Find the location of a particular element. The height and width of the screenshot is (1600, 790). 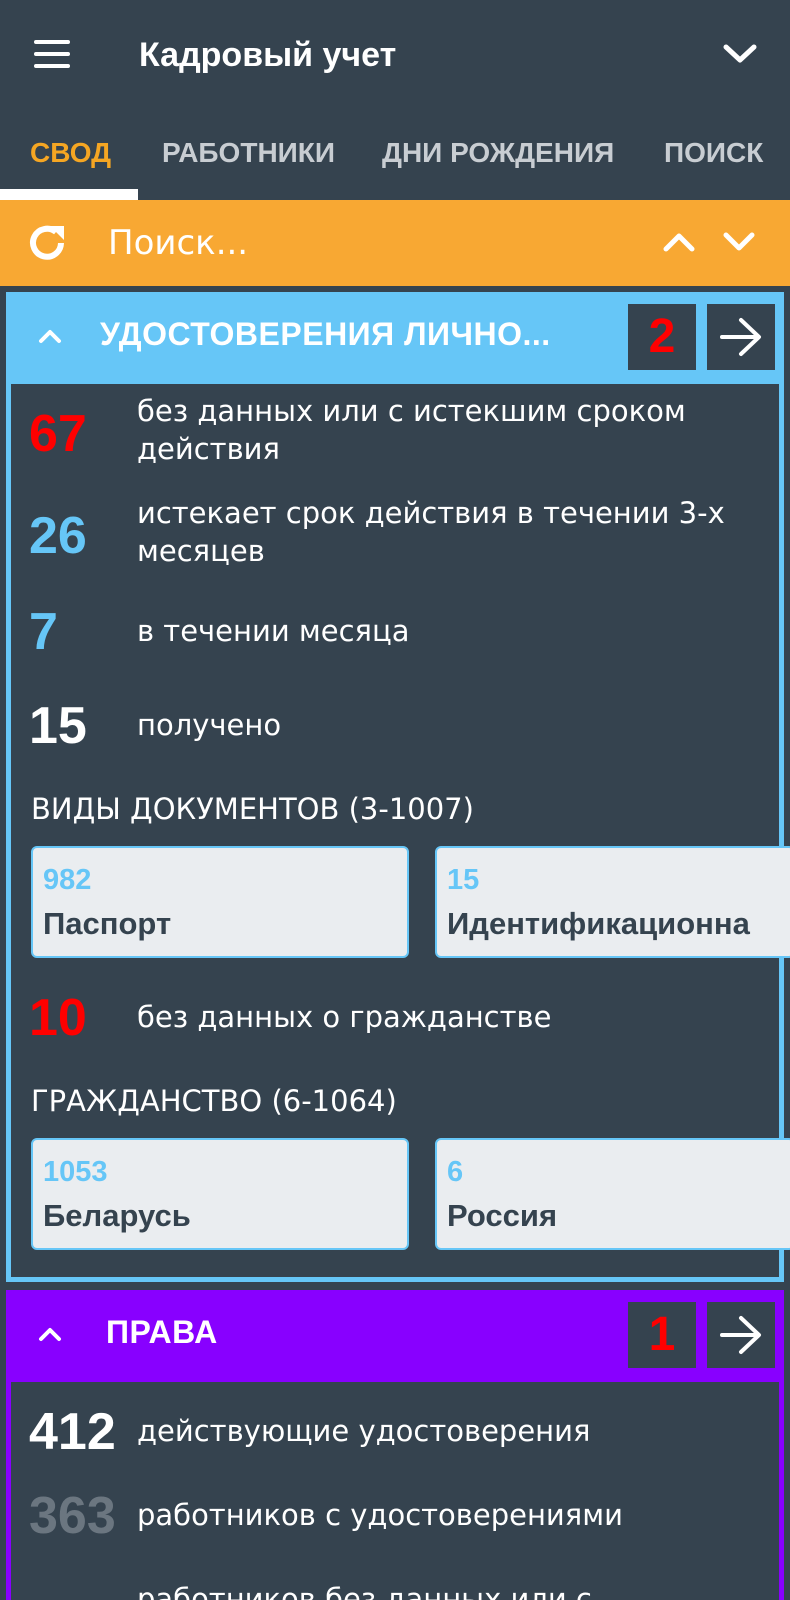

menu-icon is located at coordinates (53, 55).